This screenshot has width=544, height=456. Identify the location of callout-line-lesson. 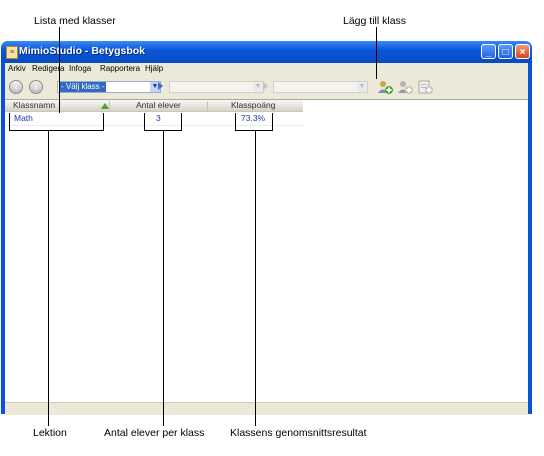
(48, 278).